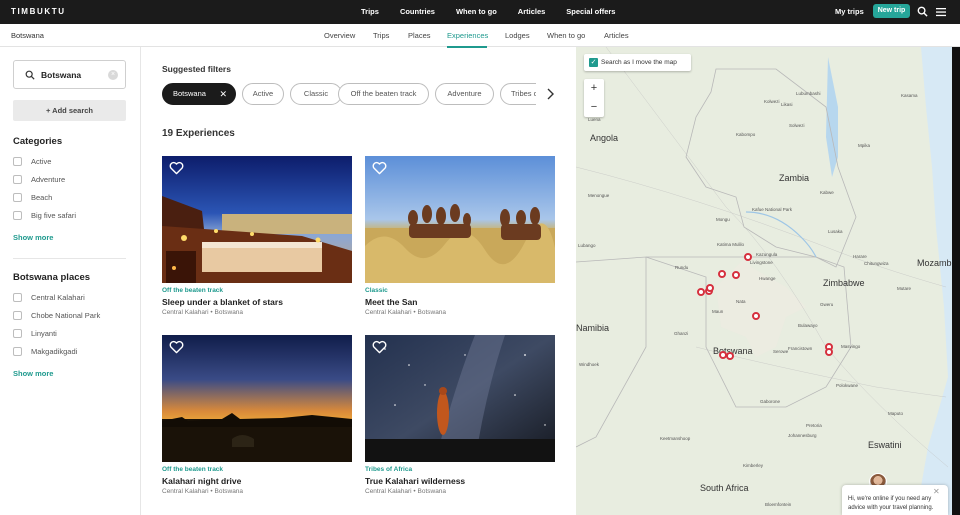 This screenshot has height=515, width=960. I want to click on category-beach: Beach, so click(32, 197).